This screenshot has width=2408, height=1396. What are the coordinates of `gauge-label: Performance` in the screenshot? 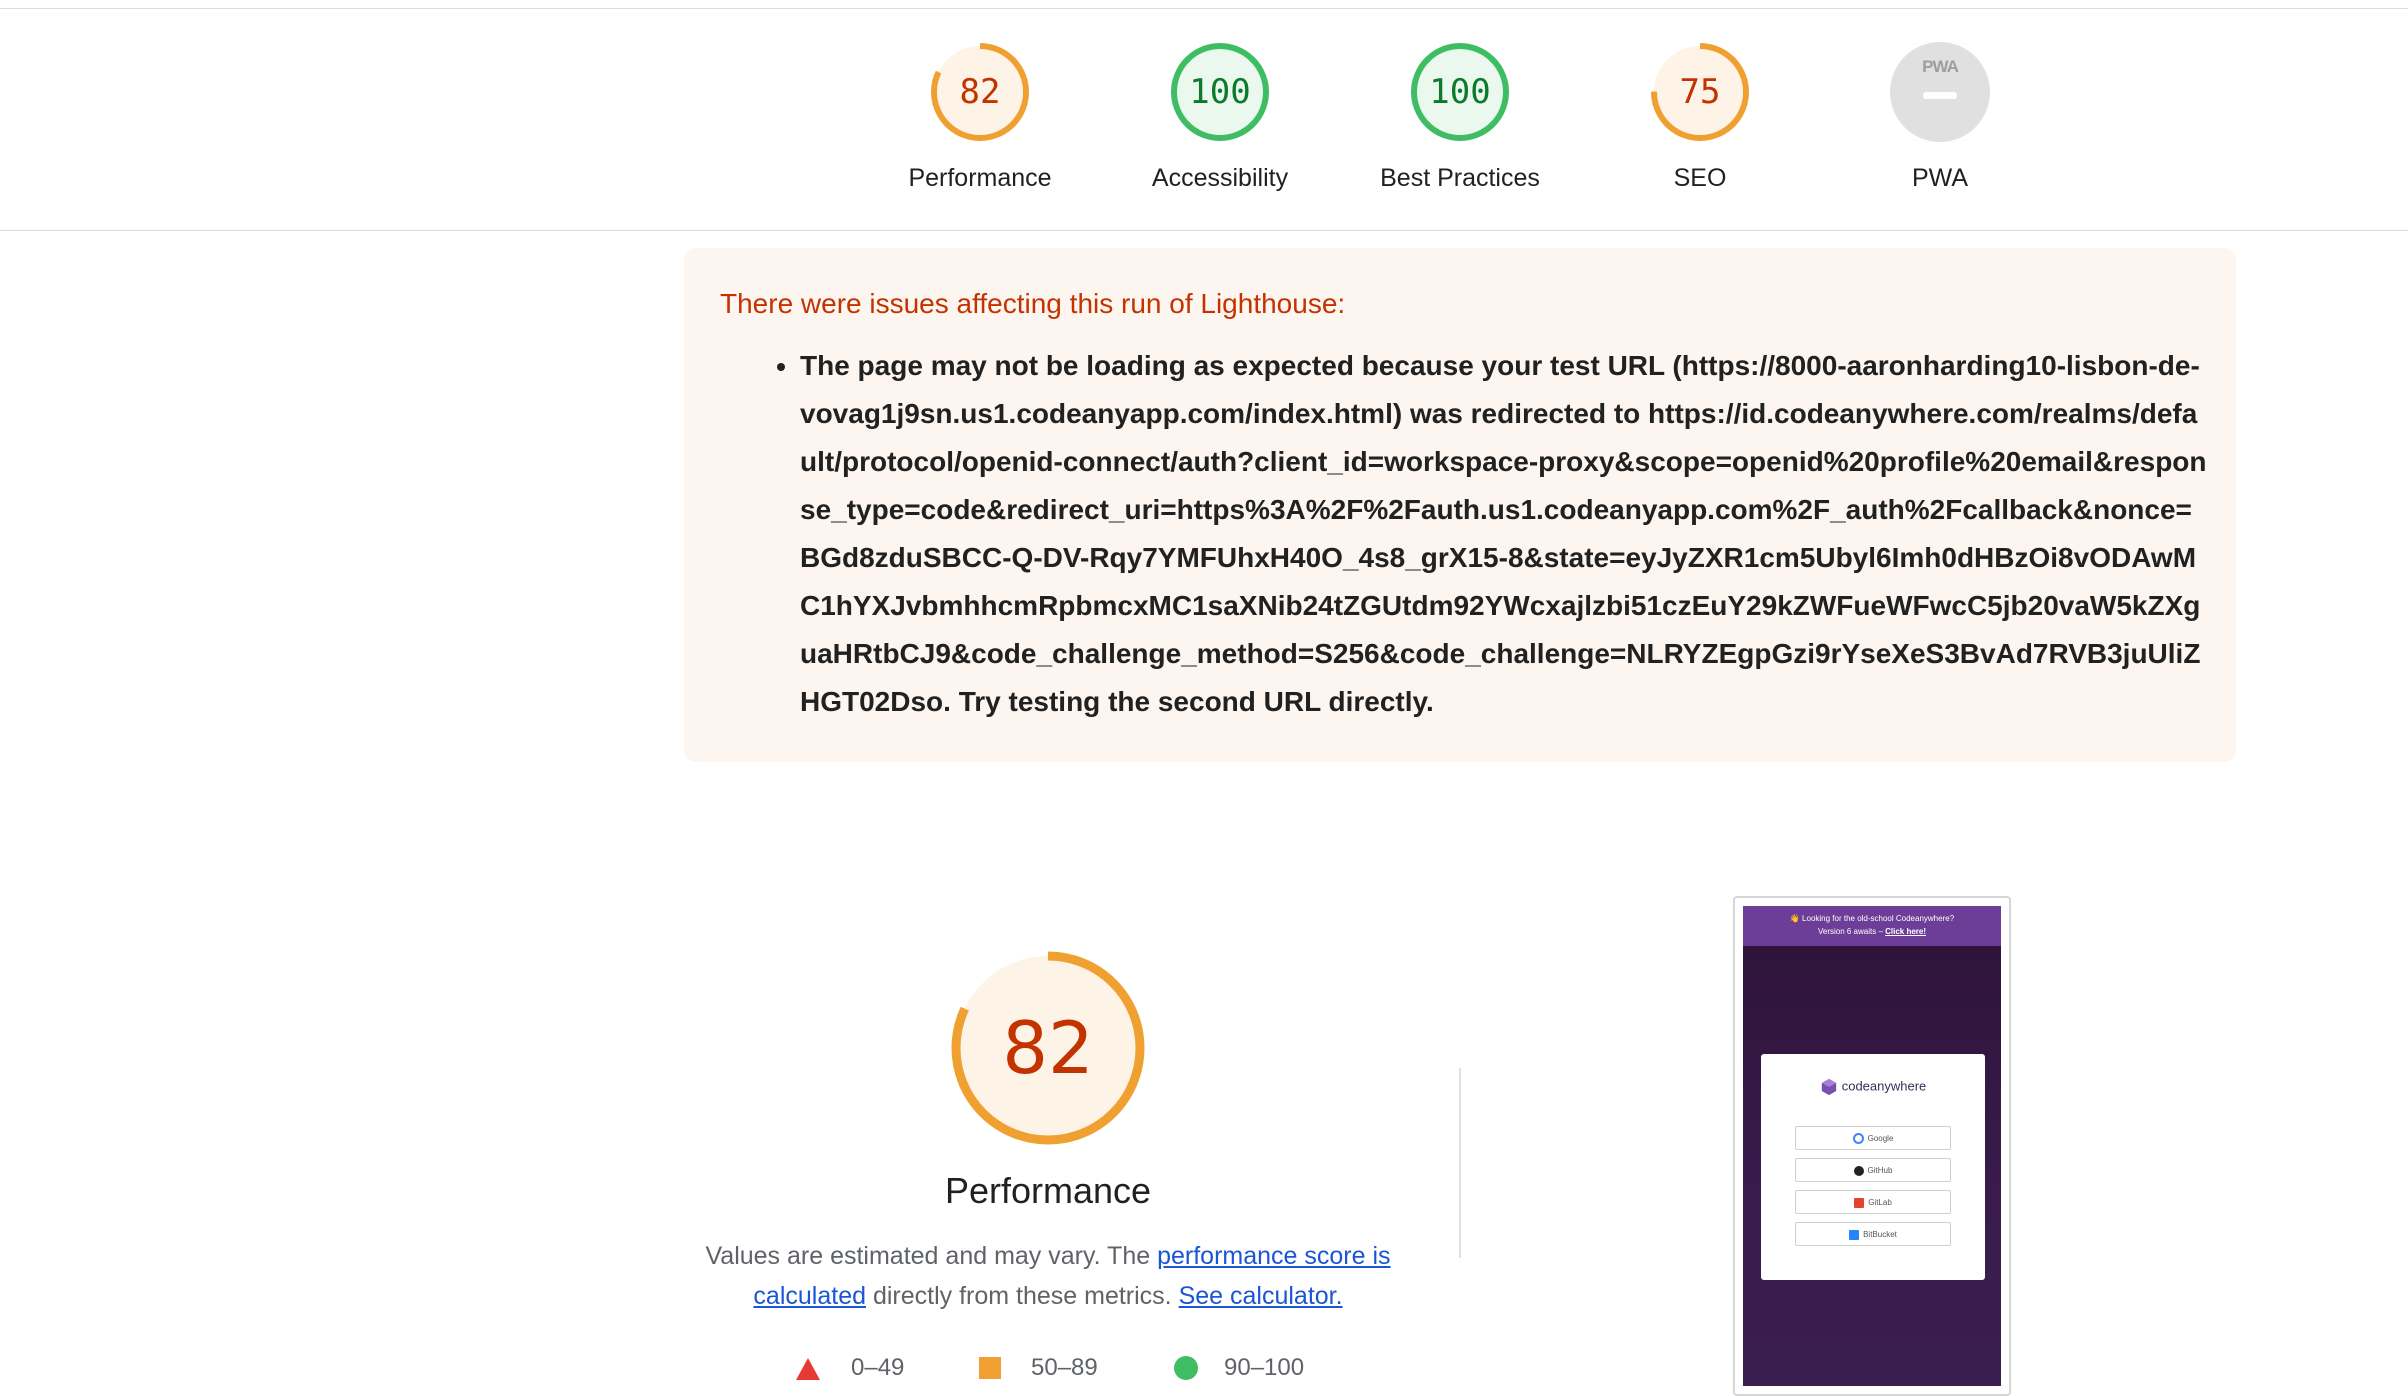 It's located at (980, 178).